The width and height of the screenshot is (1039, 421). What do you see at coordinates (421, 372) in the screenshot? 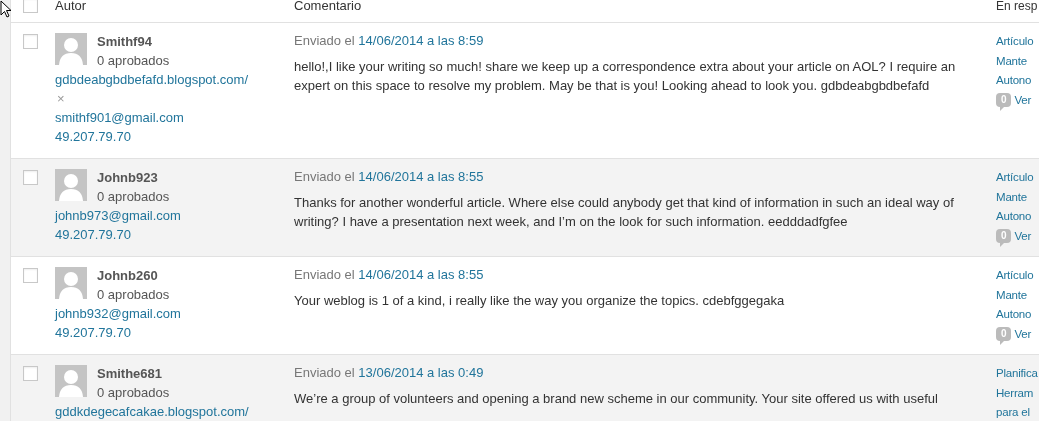
I see `comment-date-link: 13/06/2014 a las 0:49` at bounding box center [421, 372].